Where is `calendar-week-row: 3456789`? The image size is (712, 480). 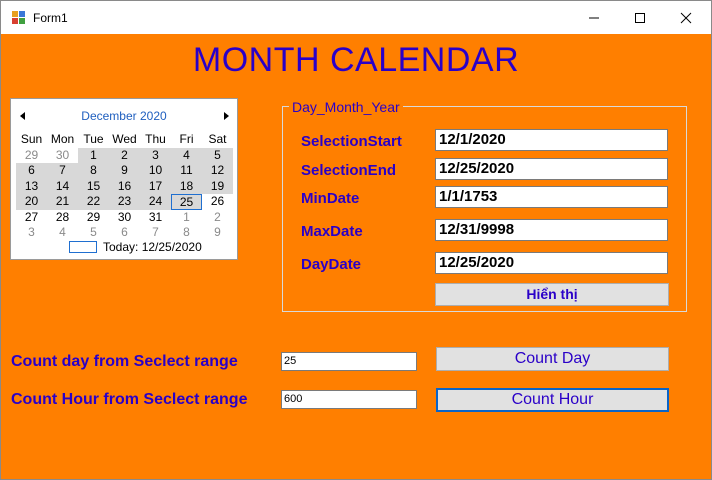
calendar-week-row: 3456789 is located at coordinates (124, 233).